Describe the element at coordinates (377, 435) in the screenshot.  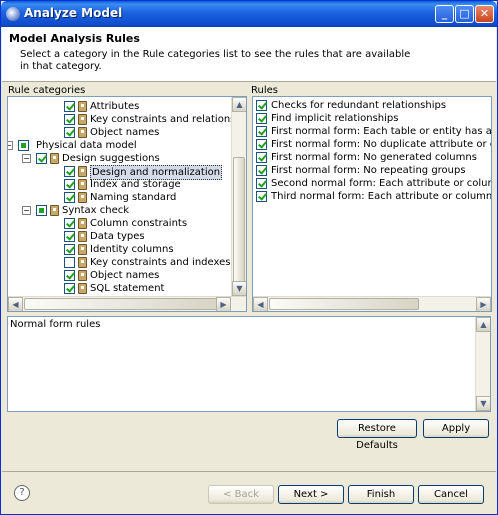
I see `restore-defaults-button: Restore Defaults` at that location.